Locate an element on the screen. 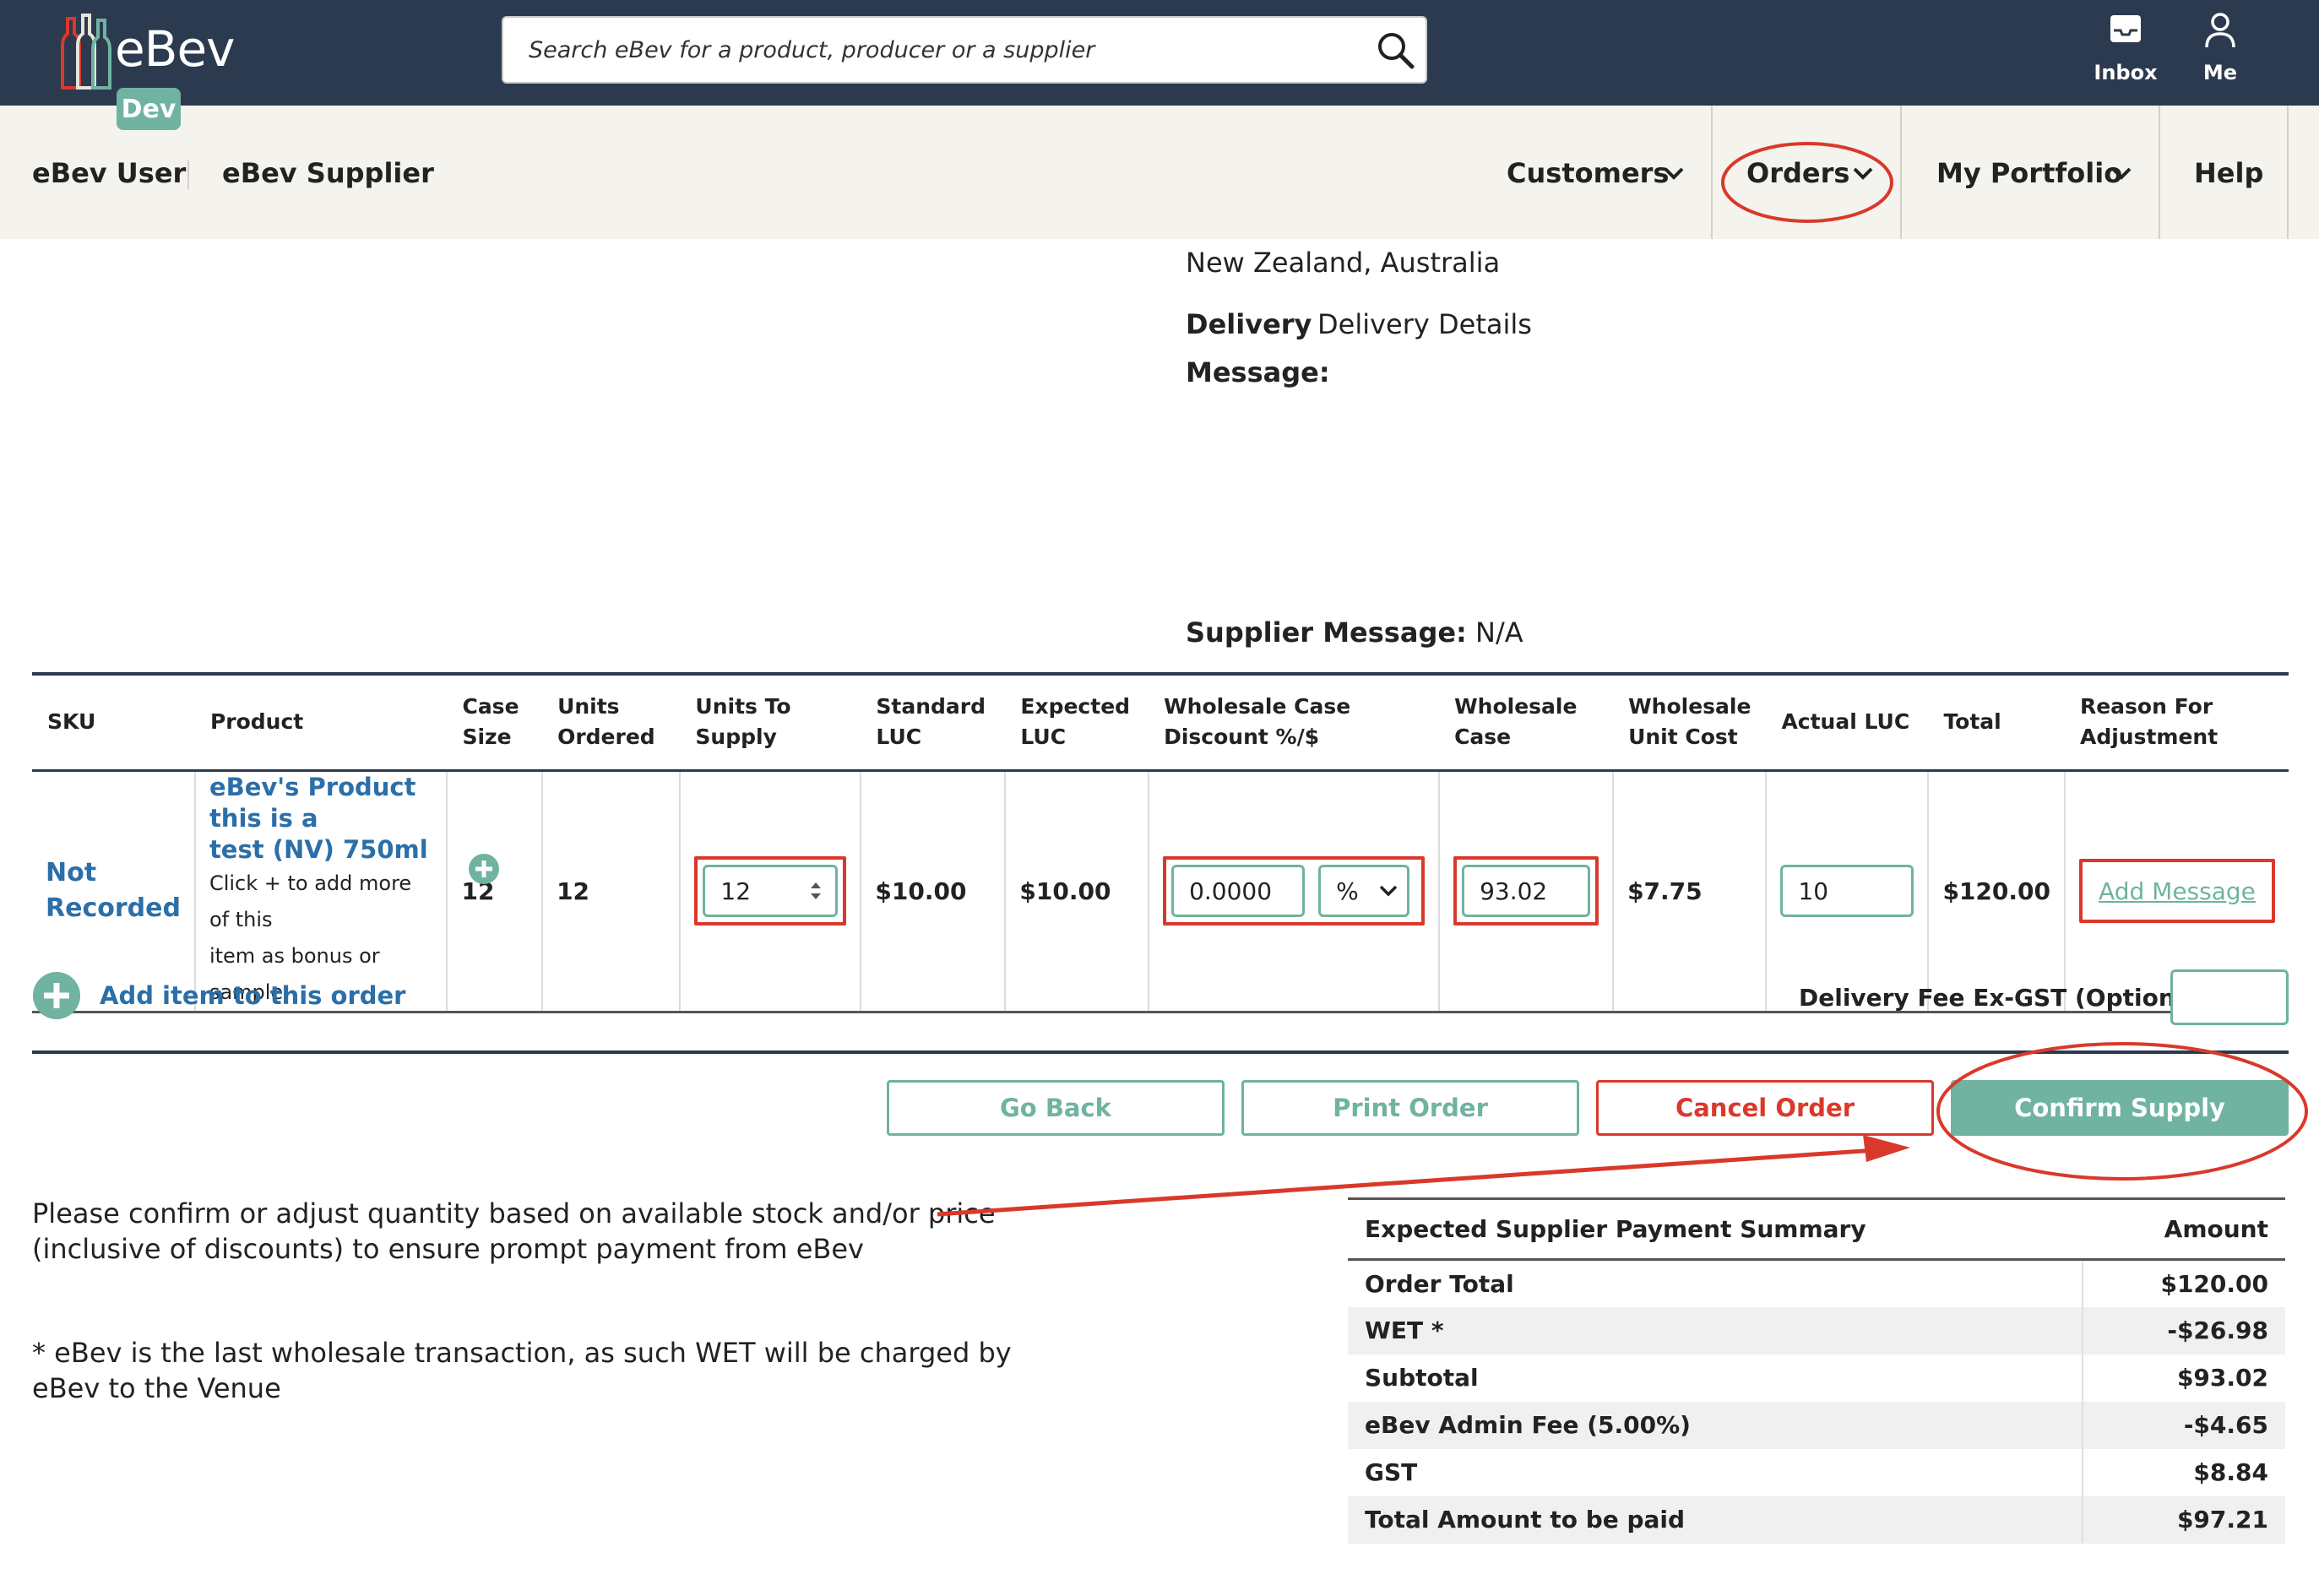 This screenshot has height=1596, width=2319. nav-portfolio: My Portfolio is located at coordinates (2029, 173).